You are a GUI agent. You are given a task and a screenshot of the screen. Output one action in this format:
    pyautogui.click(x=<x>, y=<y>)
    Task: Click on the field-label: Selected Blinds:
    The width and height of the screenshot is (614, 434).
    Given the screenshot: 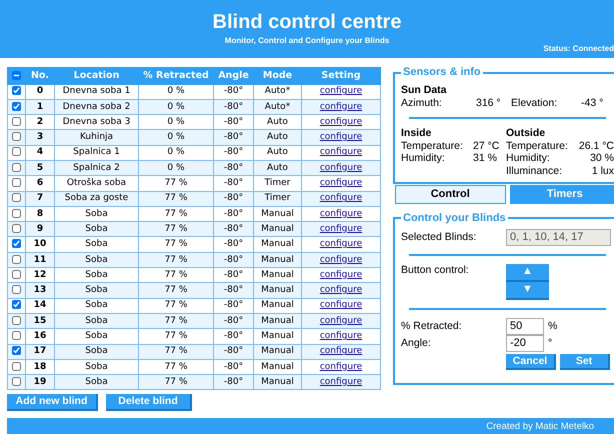 What is the action you would take?
    pyautogui.click(x=439, y=237)
    